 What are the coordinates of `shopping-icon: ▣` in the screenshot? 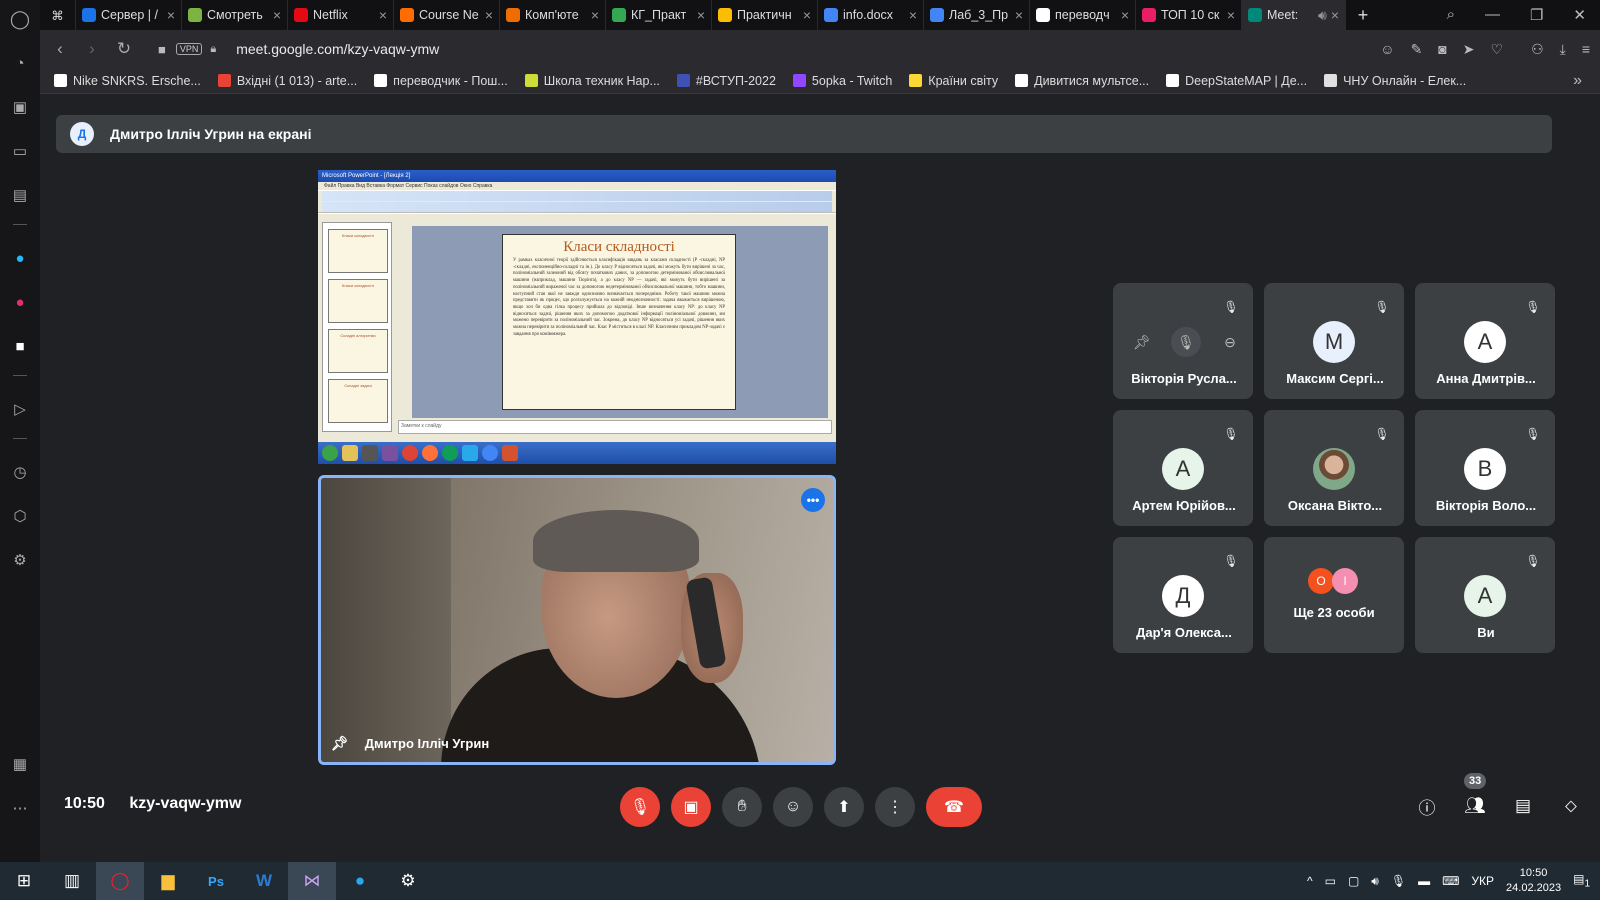 It's located at (20, 107).